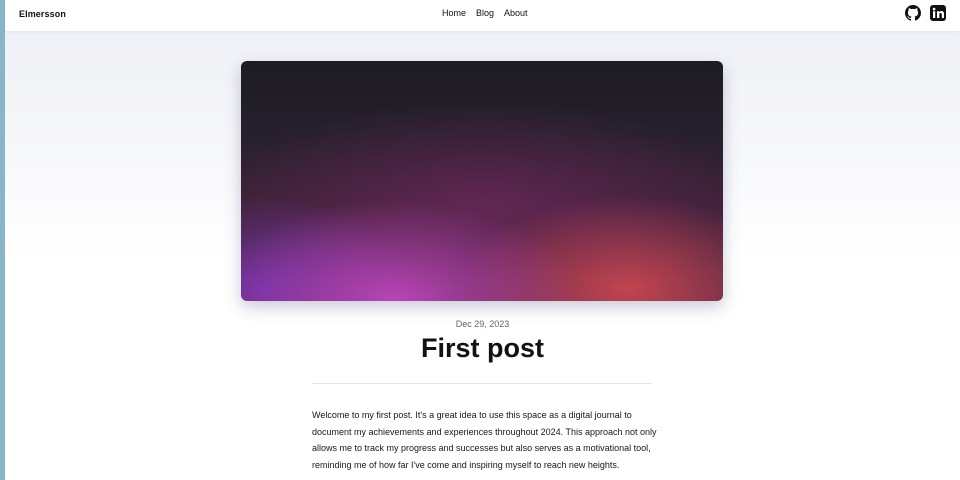 This screenshot has width=960, height=480. I want to click on site-brand: Elmersson, so click(42, 14).